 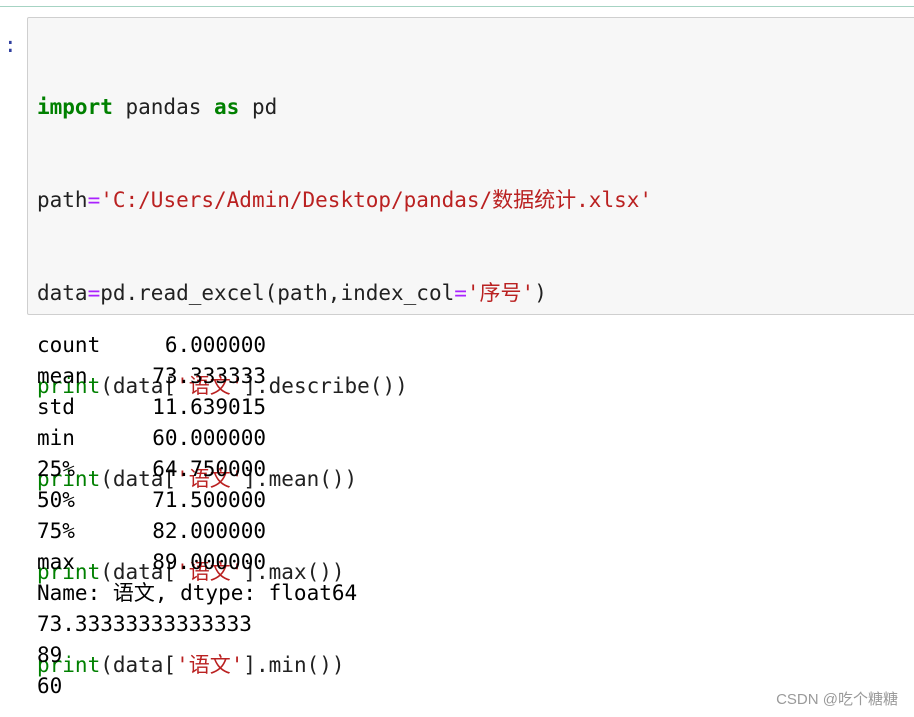 I want to click on watermark: CSDN @吃个糖糖, so click(x=837, y=699).